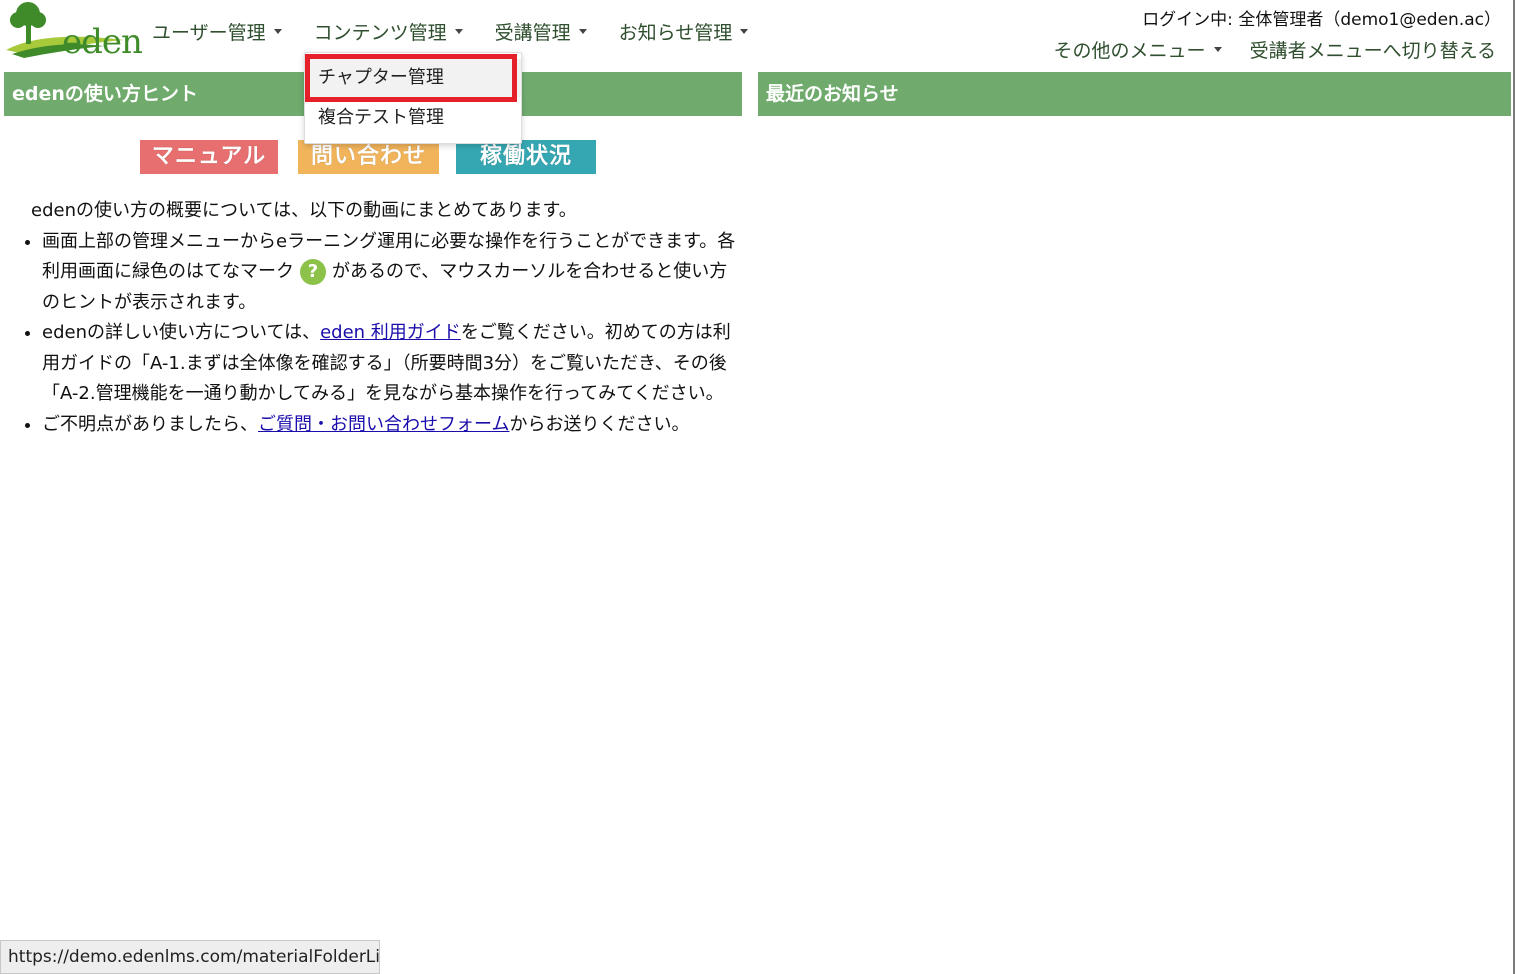 The width and height of the screenshot is (1515, 974). What do you see at coordinates (313, 272) in the screenshot?
I see `help-question-icon: ?` at bounding box center [313, 272].